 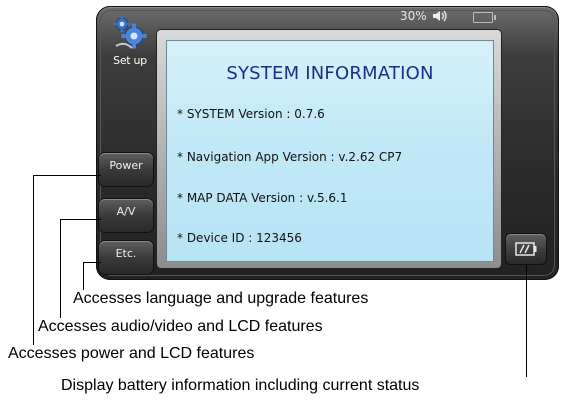 I want to click on page-title: SYSTEM INFORMATION, so click(x=330, y=73).